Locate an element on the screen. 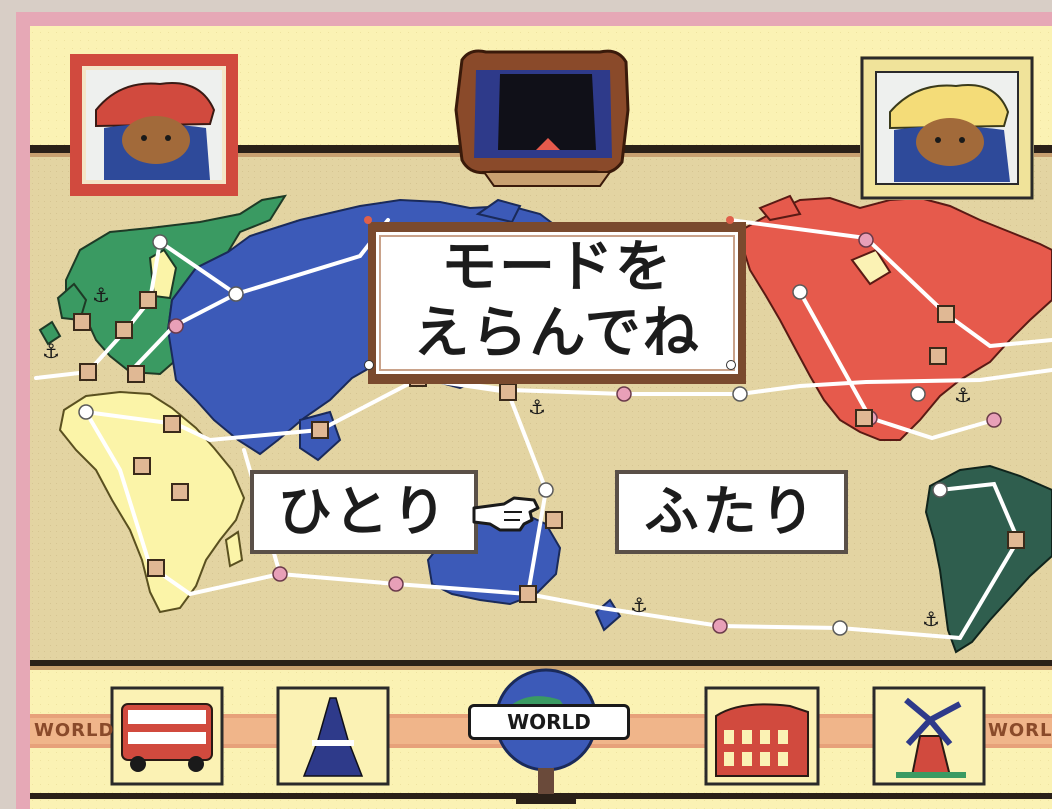 Image resolution: width=1052 pixels, height=809 pixels. eiffel-tower-icon is located at coordinates (333, 736).